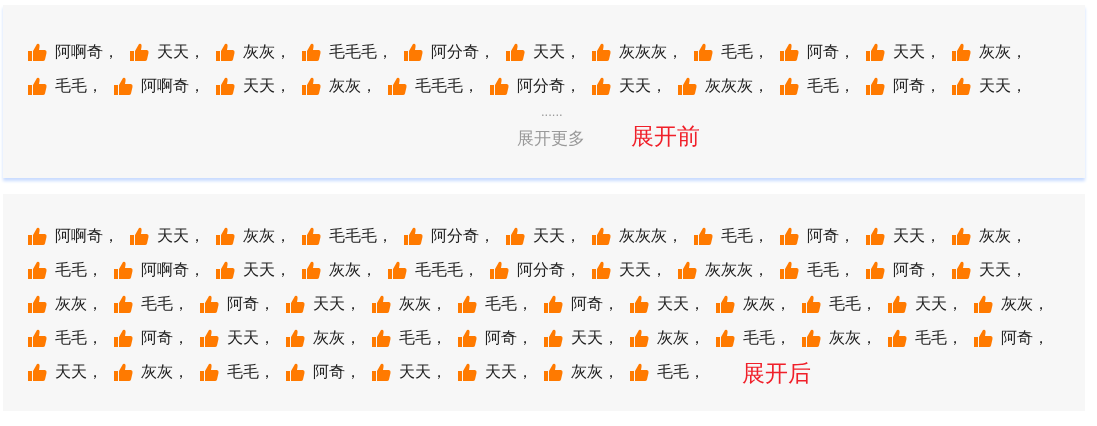 The image size is (1097, 426). I want to click on caption-text: 展开前, so click(665, 136).